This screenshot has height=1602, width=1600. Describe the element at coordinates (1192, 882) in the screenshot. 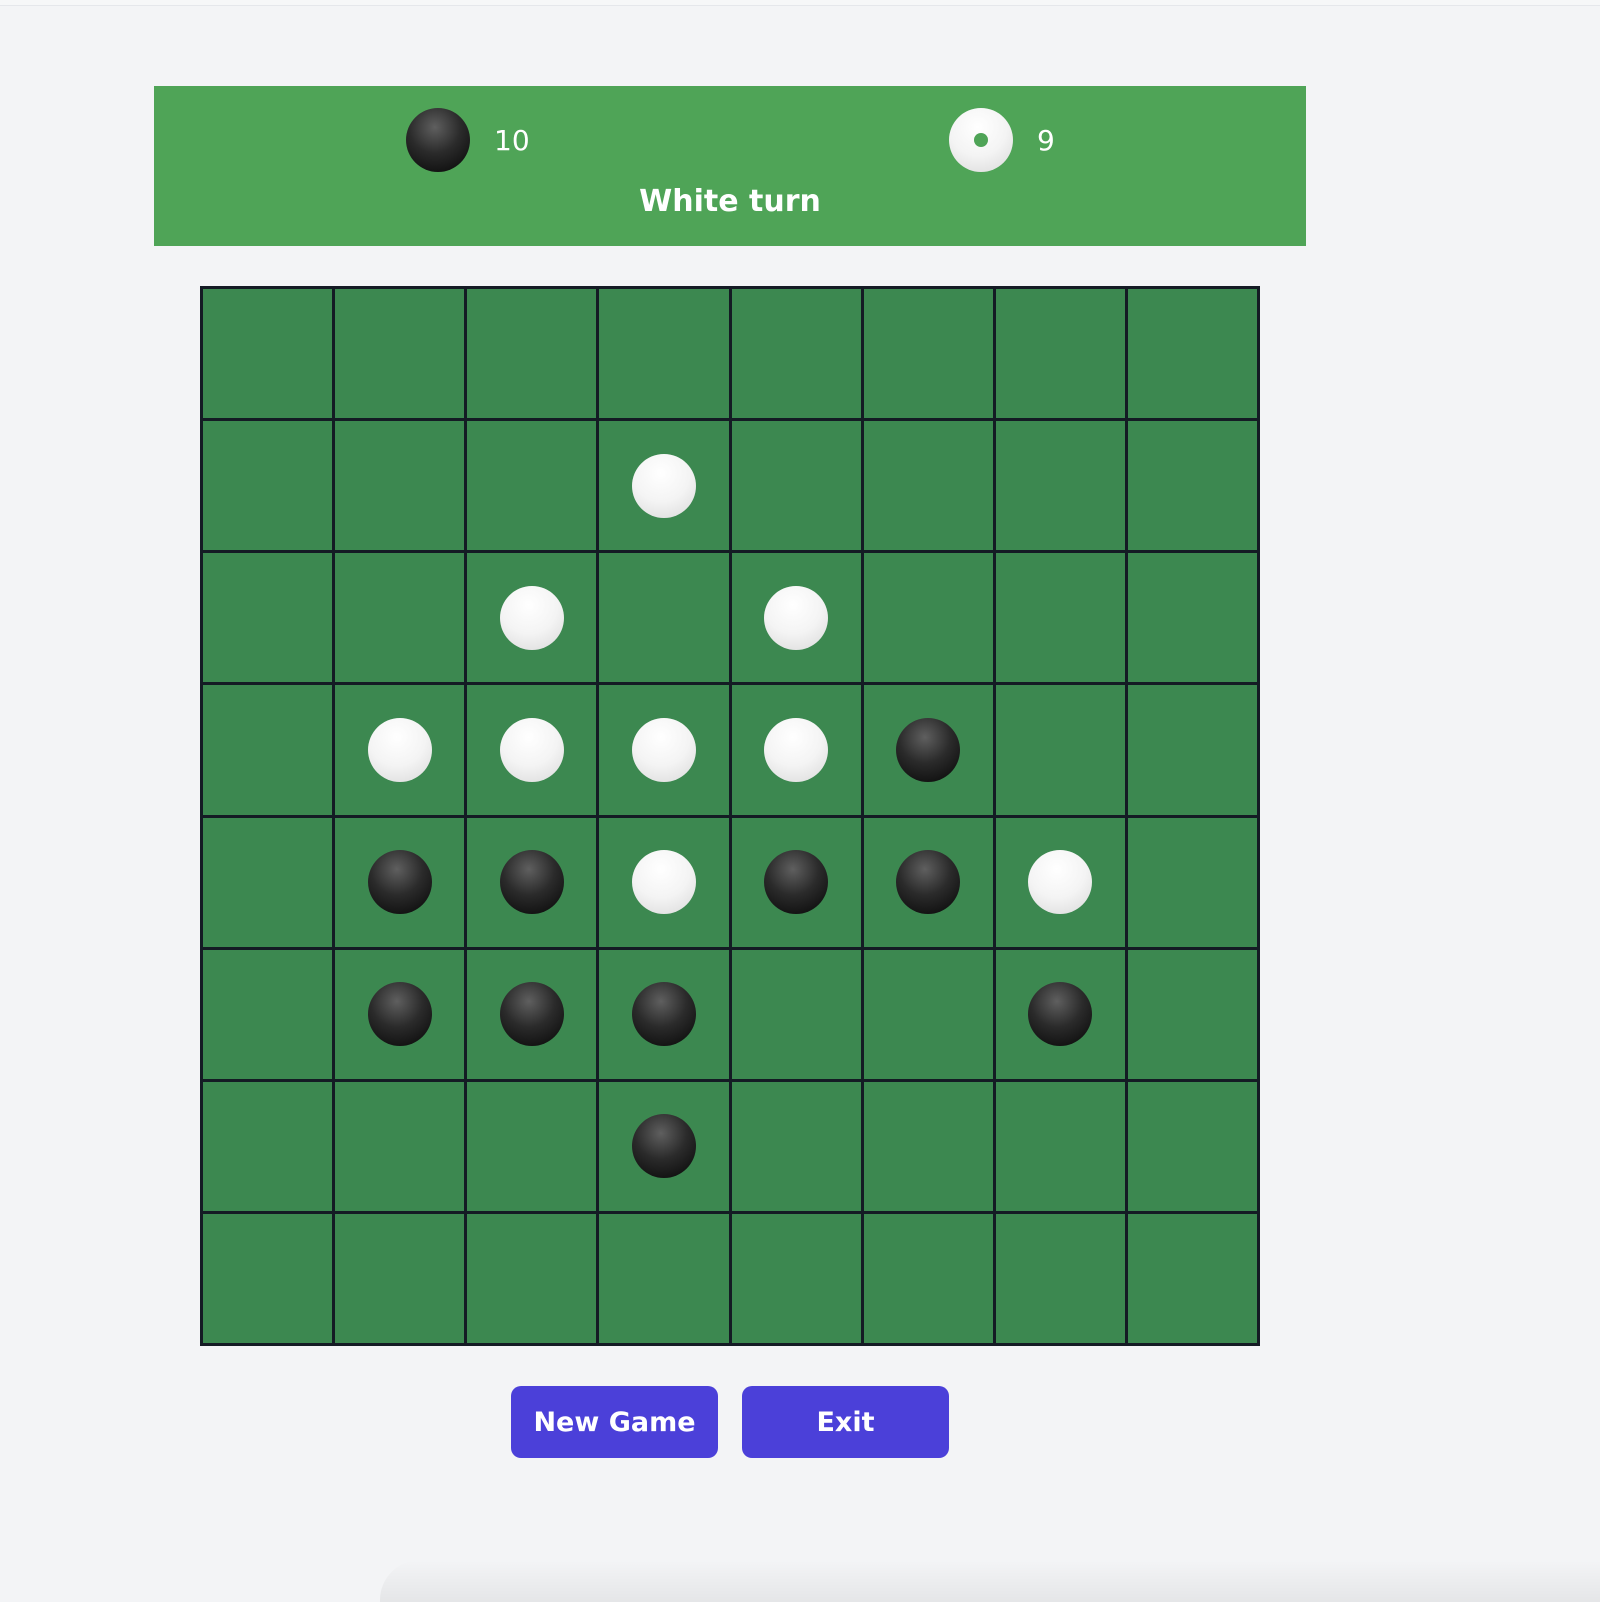

I see `board-cell-r5-c8` at that location.